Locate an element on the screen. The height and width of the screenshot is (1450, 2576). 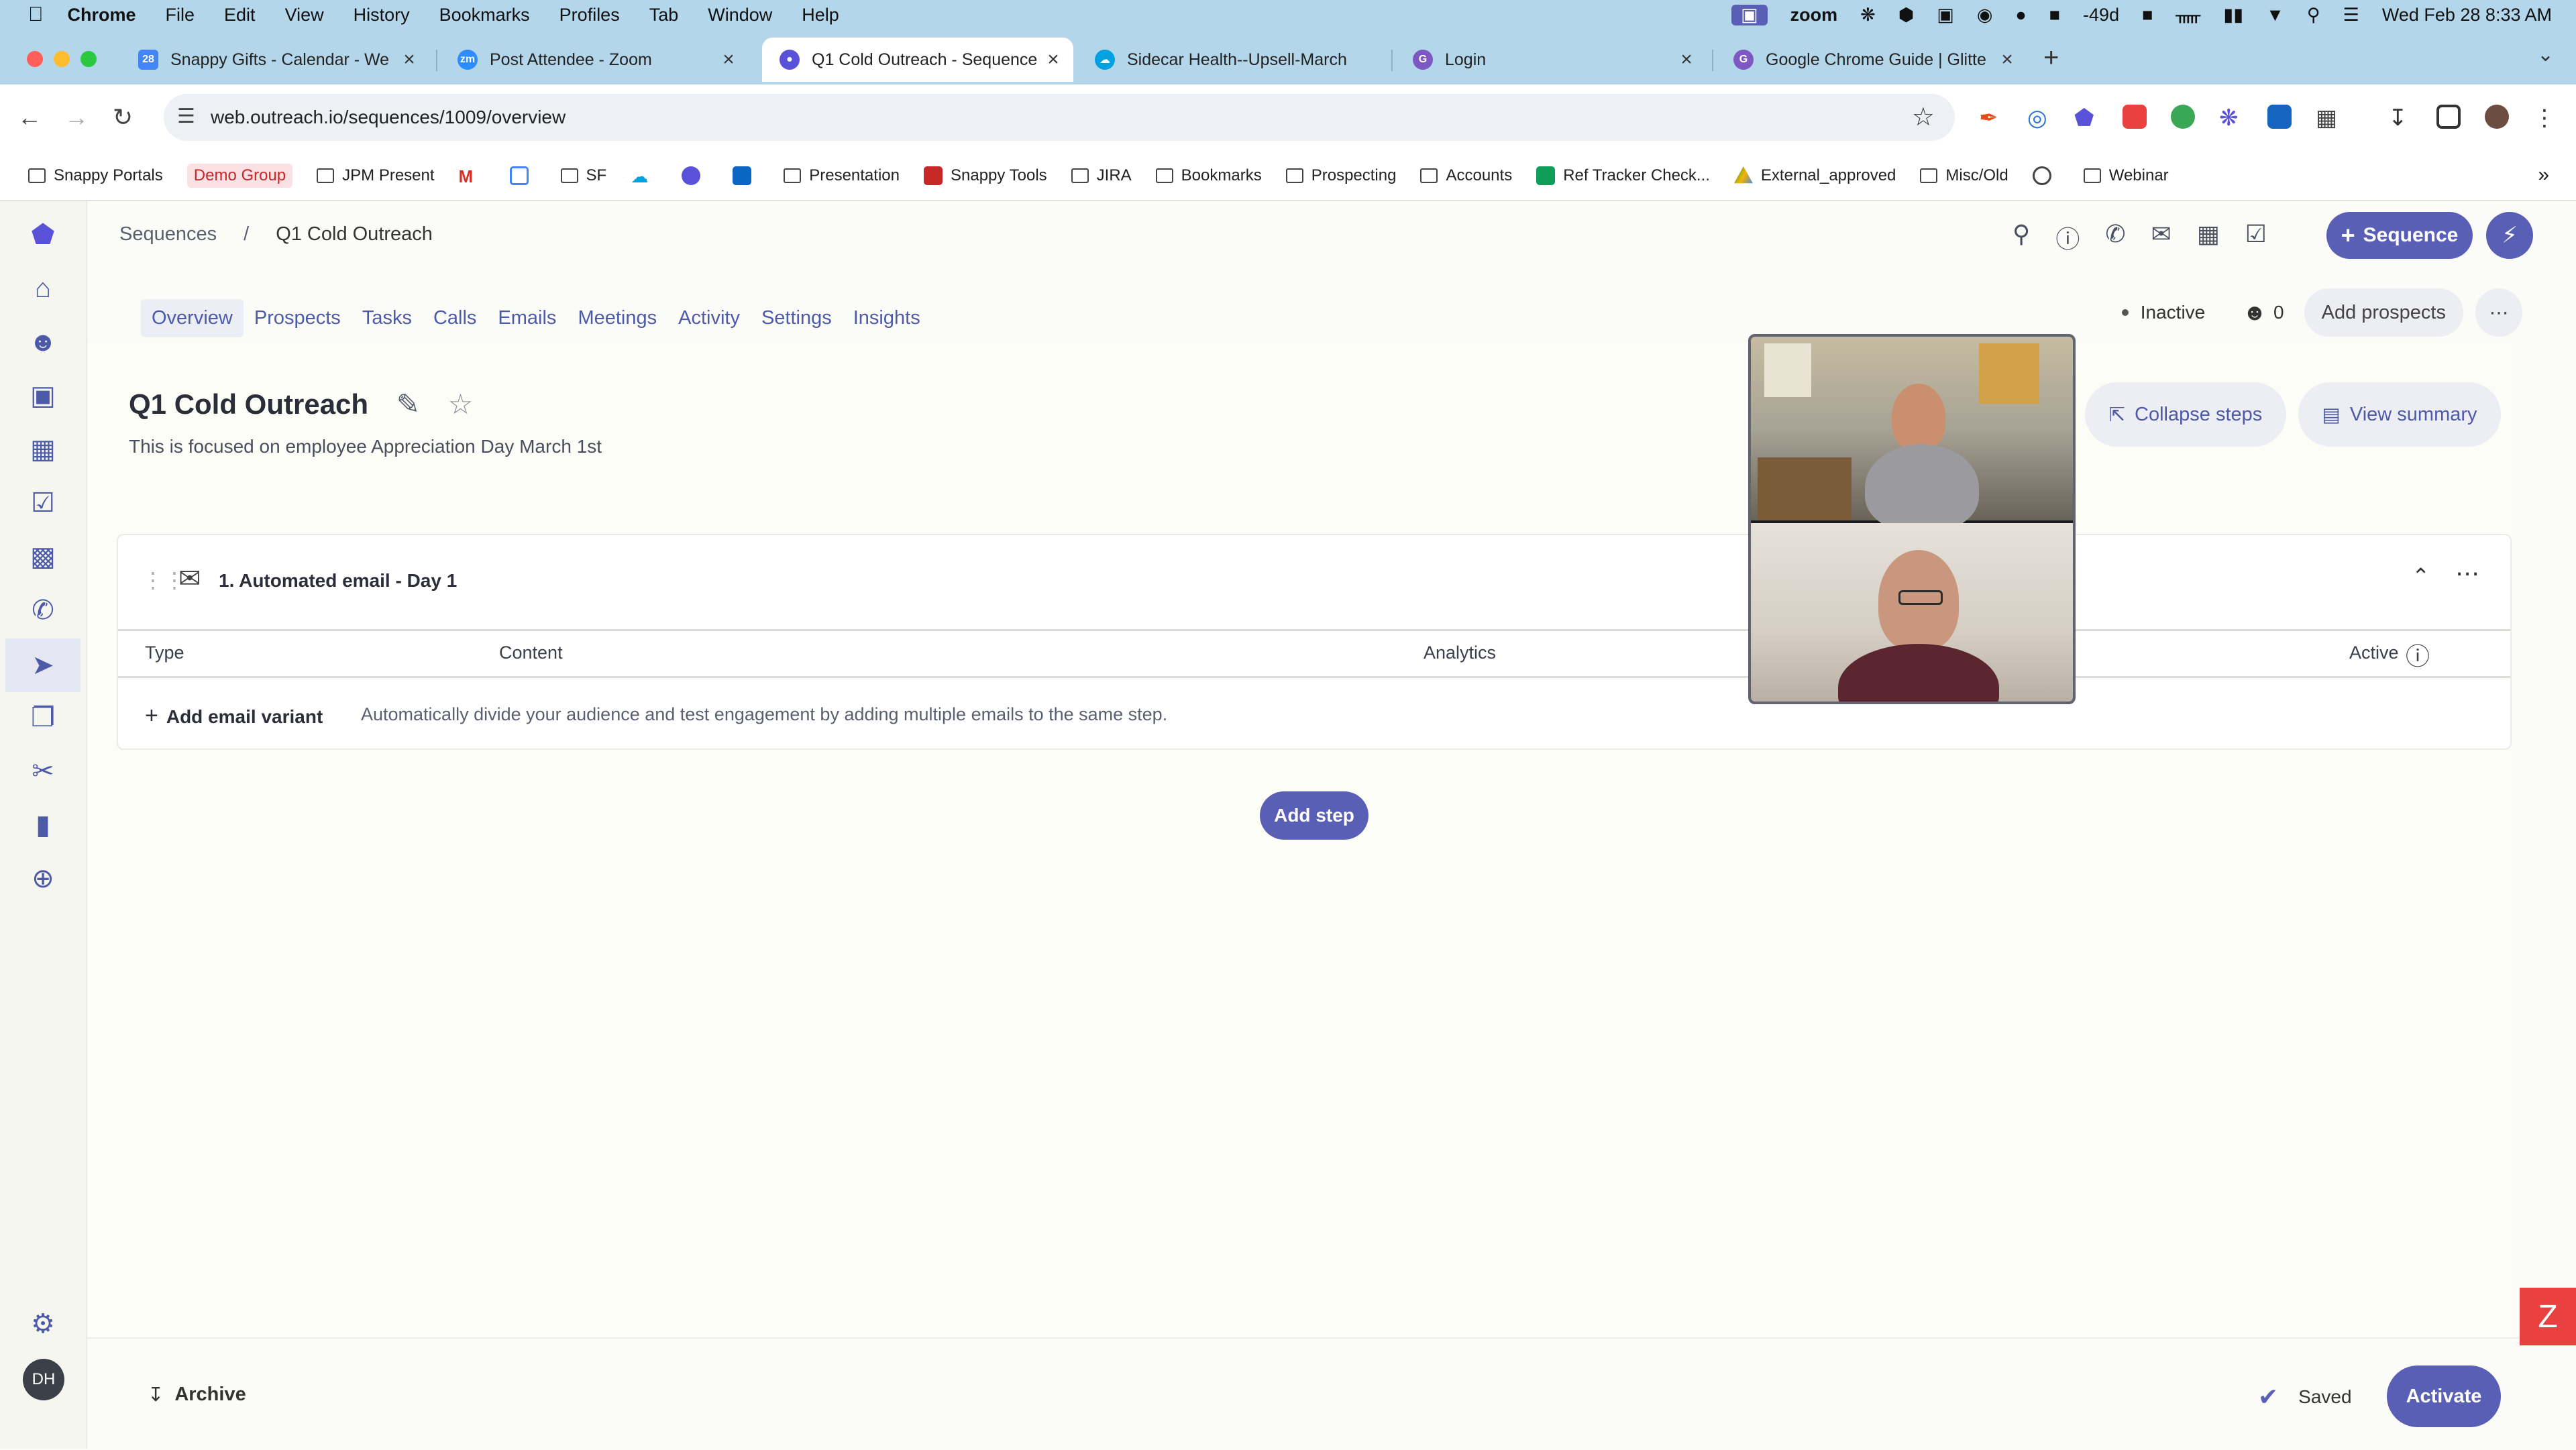
tab-zoom: zm Post Attendee - Zoom × is located at coordinates (594, 60).